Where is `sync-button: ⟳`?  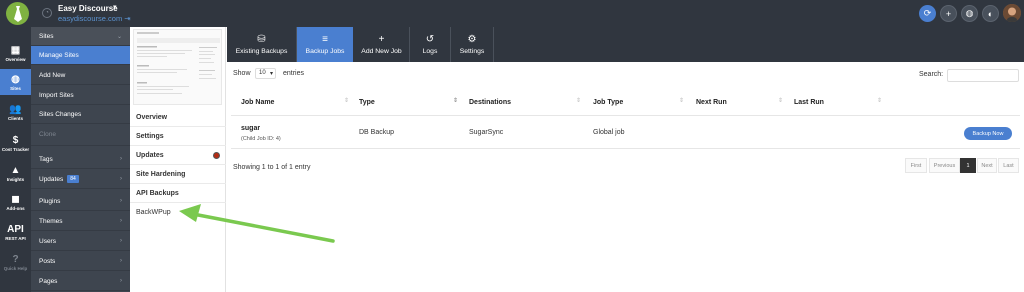
sync-button: ⟳ is located at coordinates (927, 13).